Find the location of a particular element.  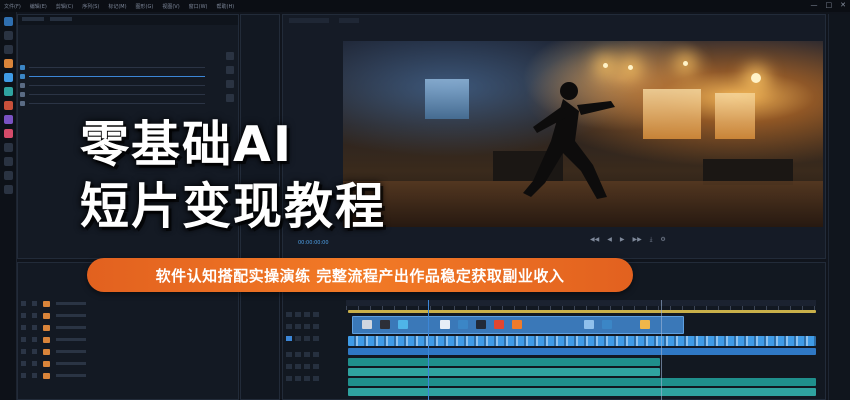

tool-rail is located at coordinates (8, 206).